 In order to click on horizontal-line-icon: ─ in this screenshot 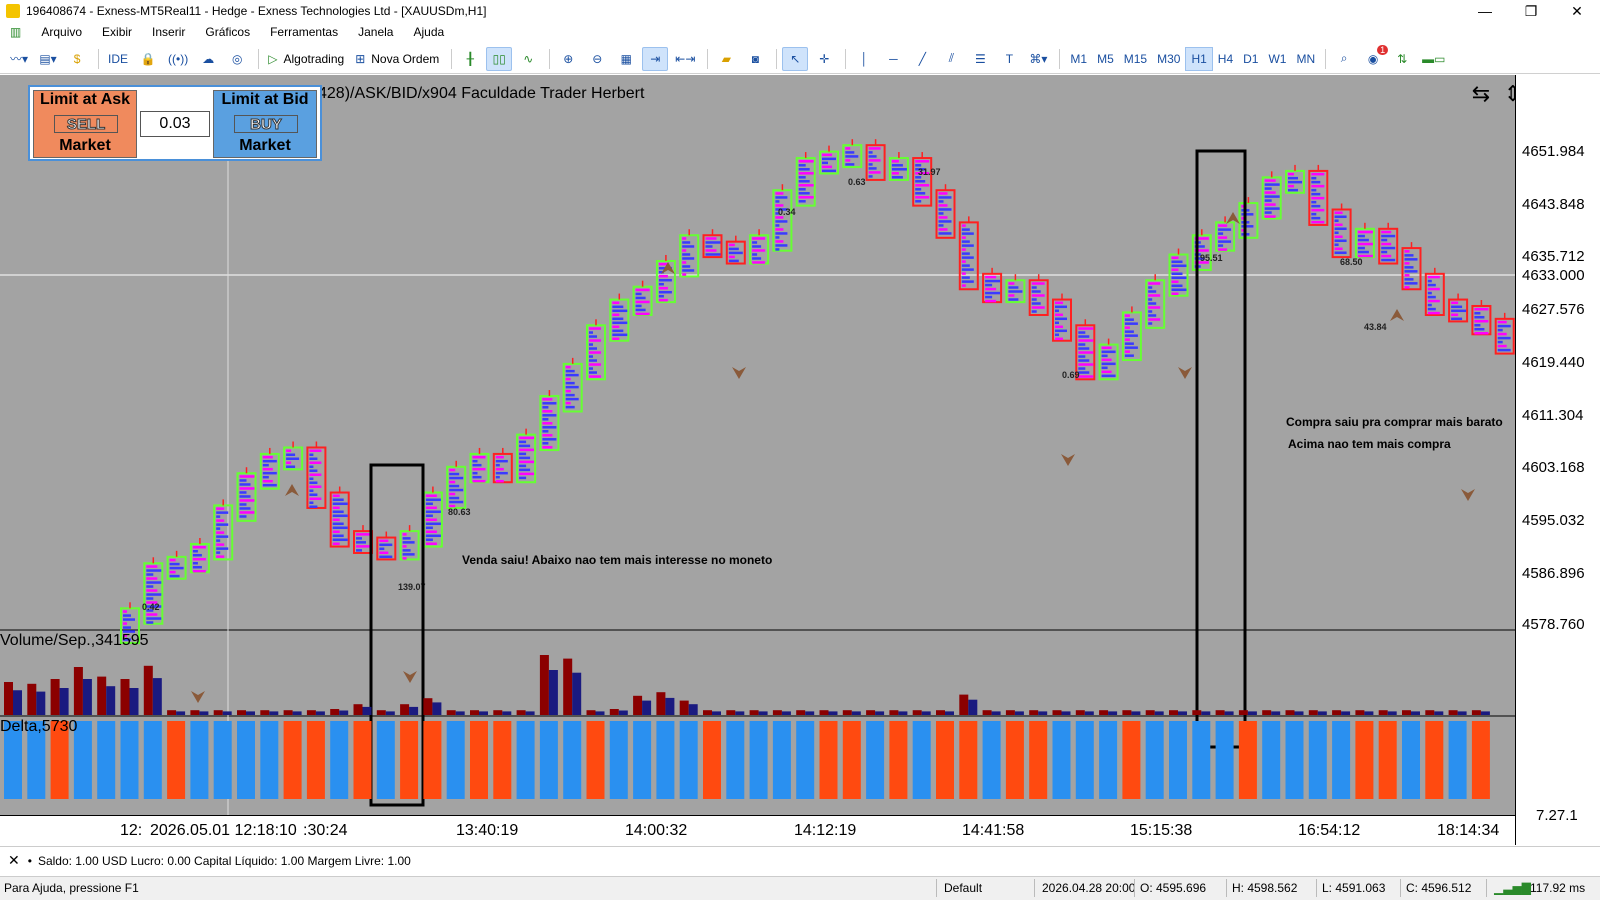, I will do `click(893, 59)`.